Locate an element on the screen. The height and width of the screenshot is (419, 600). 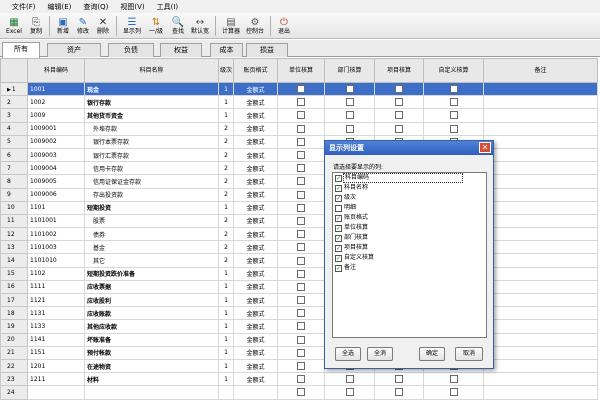
column-header: 自定义核算 is located at coordinates (453, 70).